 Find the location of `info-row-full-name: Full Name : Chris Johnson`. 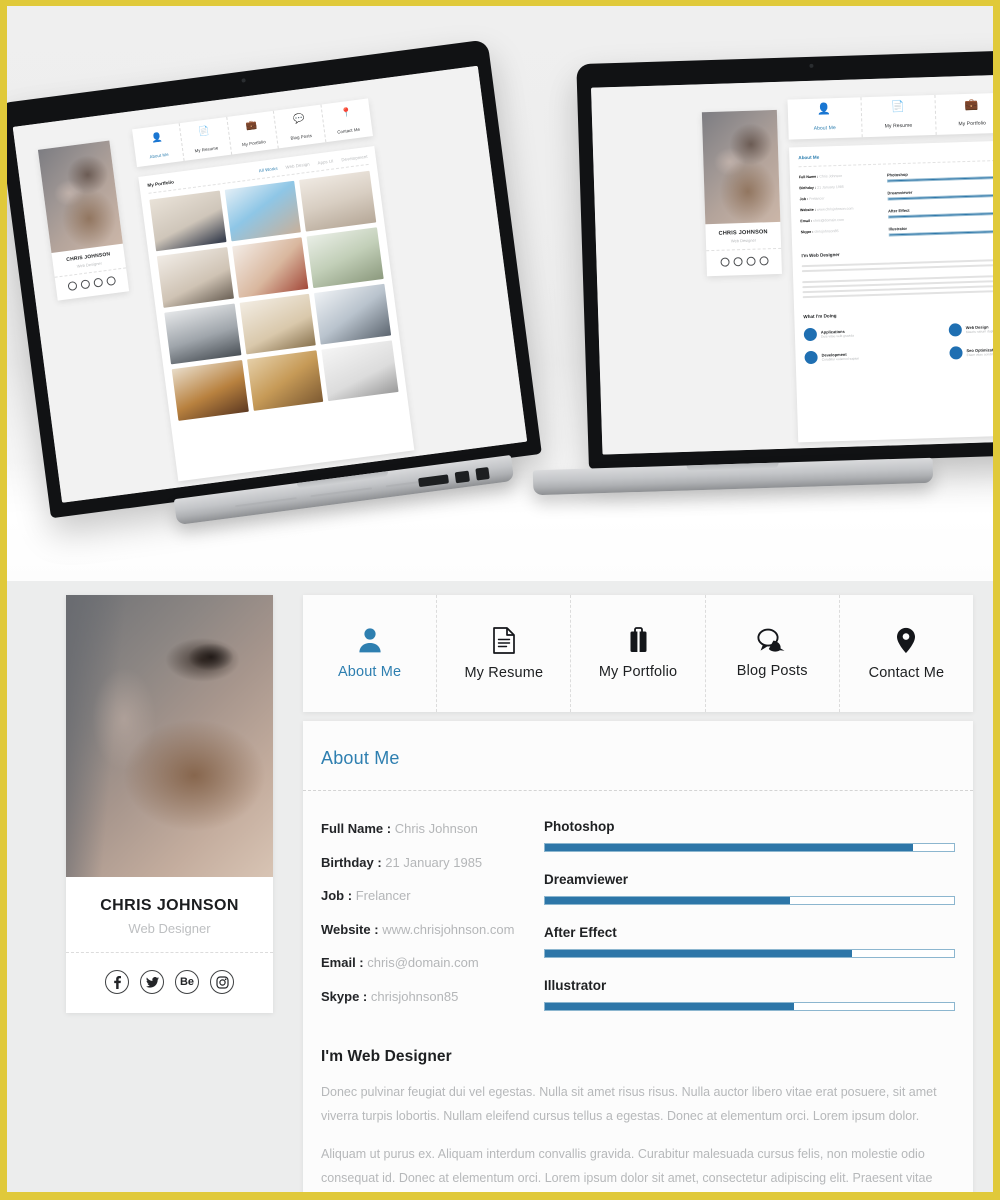

info-row-full-name: Full Name : Chris Johnson is located at coordinates (423, 828).